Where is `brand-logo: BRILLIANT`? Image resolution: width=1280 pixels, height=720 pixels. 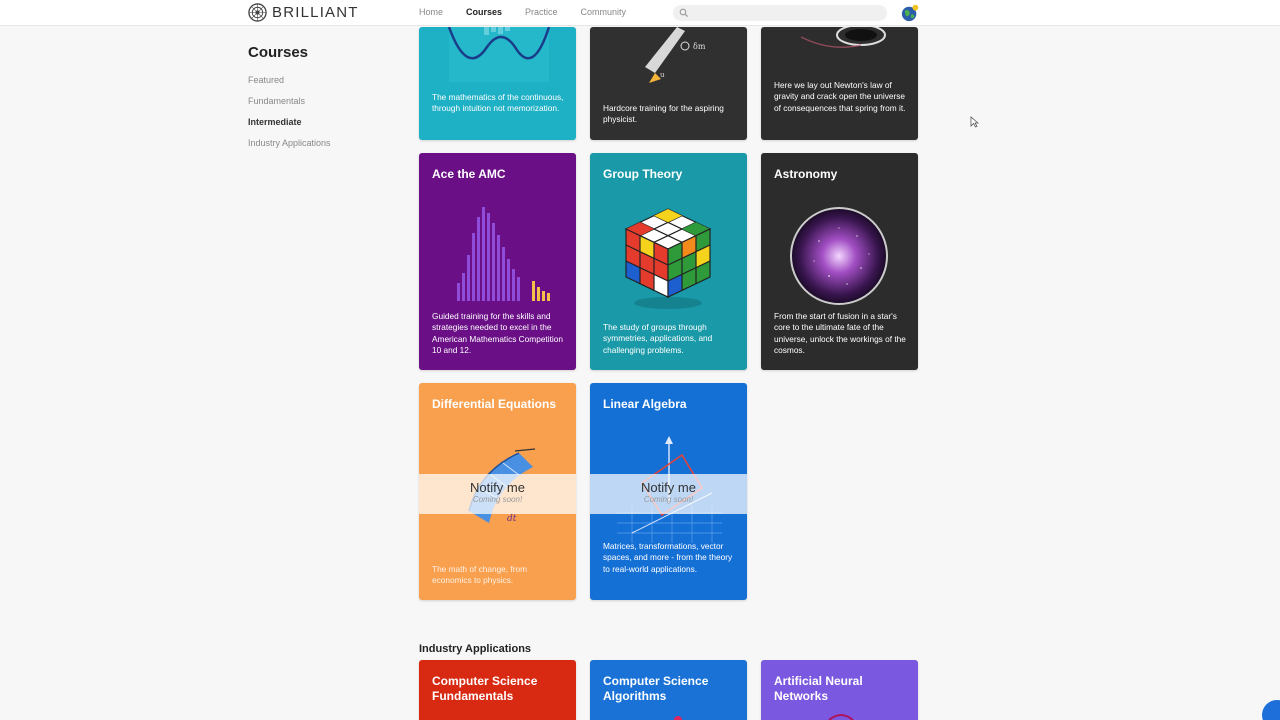
brand-logo: BRILLIANT is located at coordinates (303, 12).